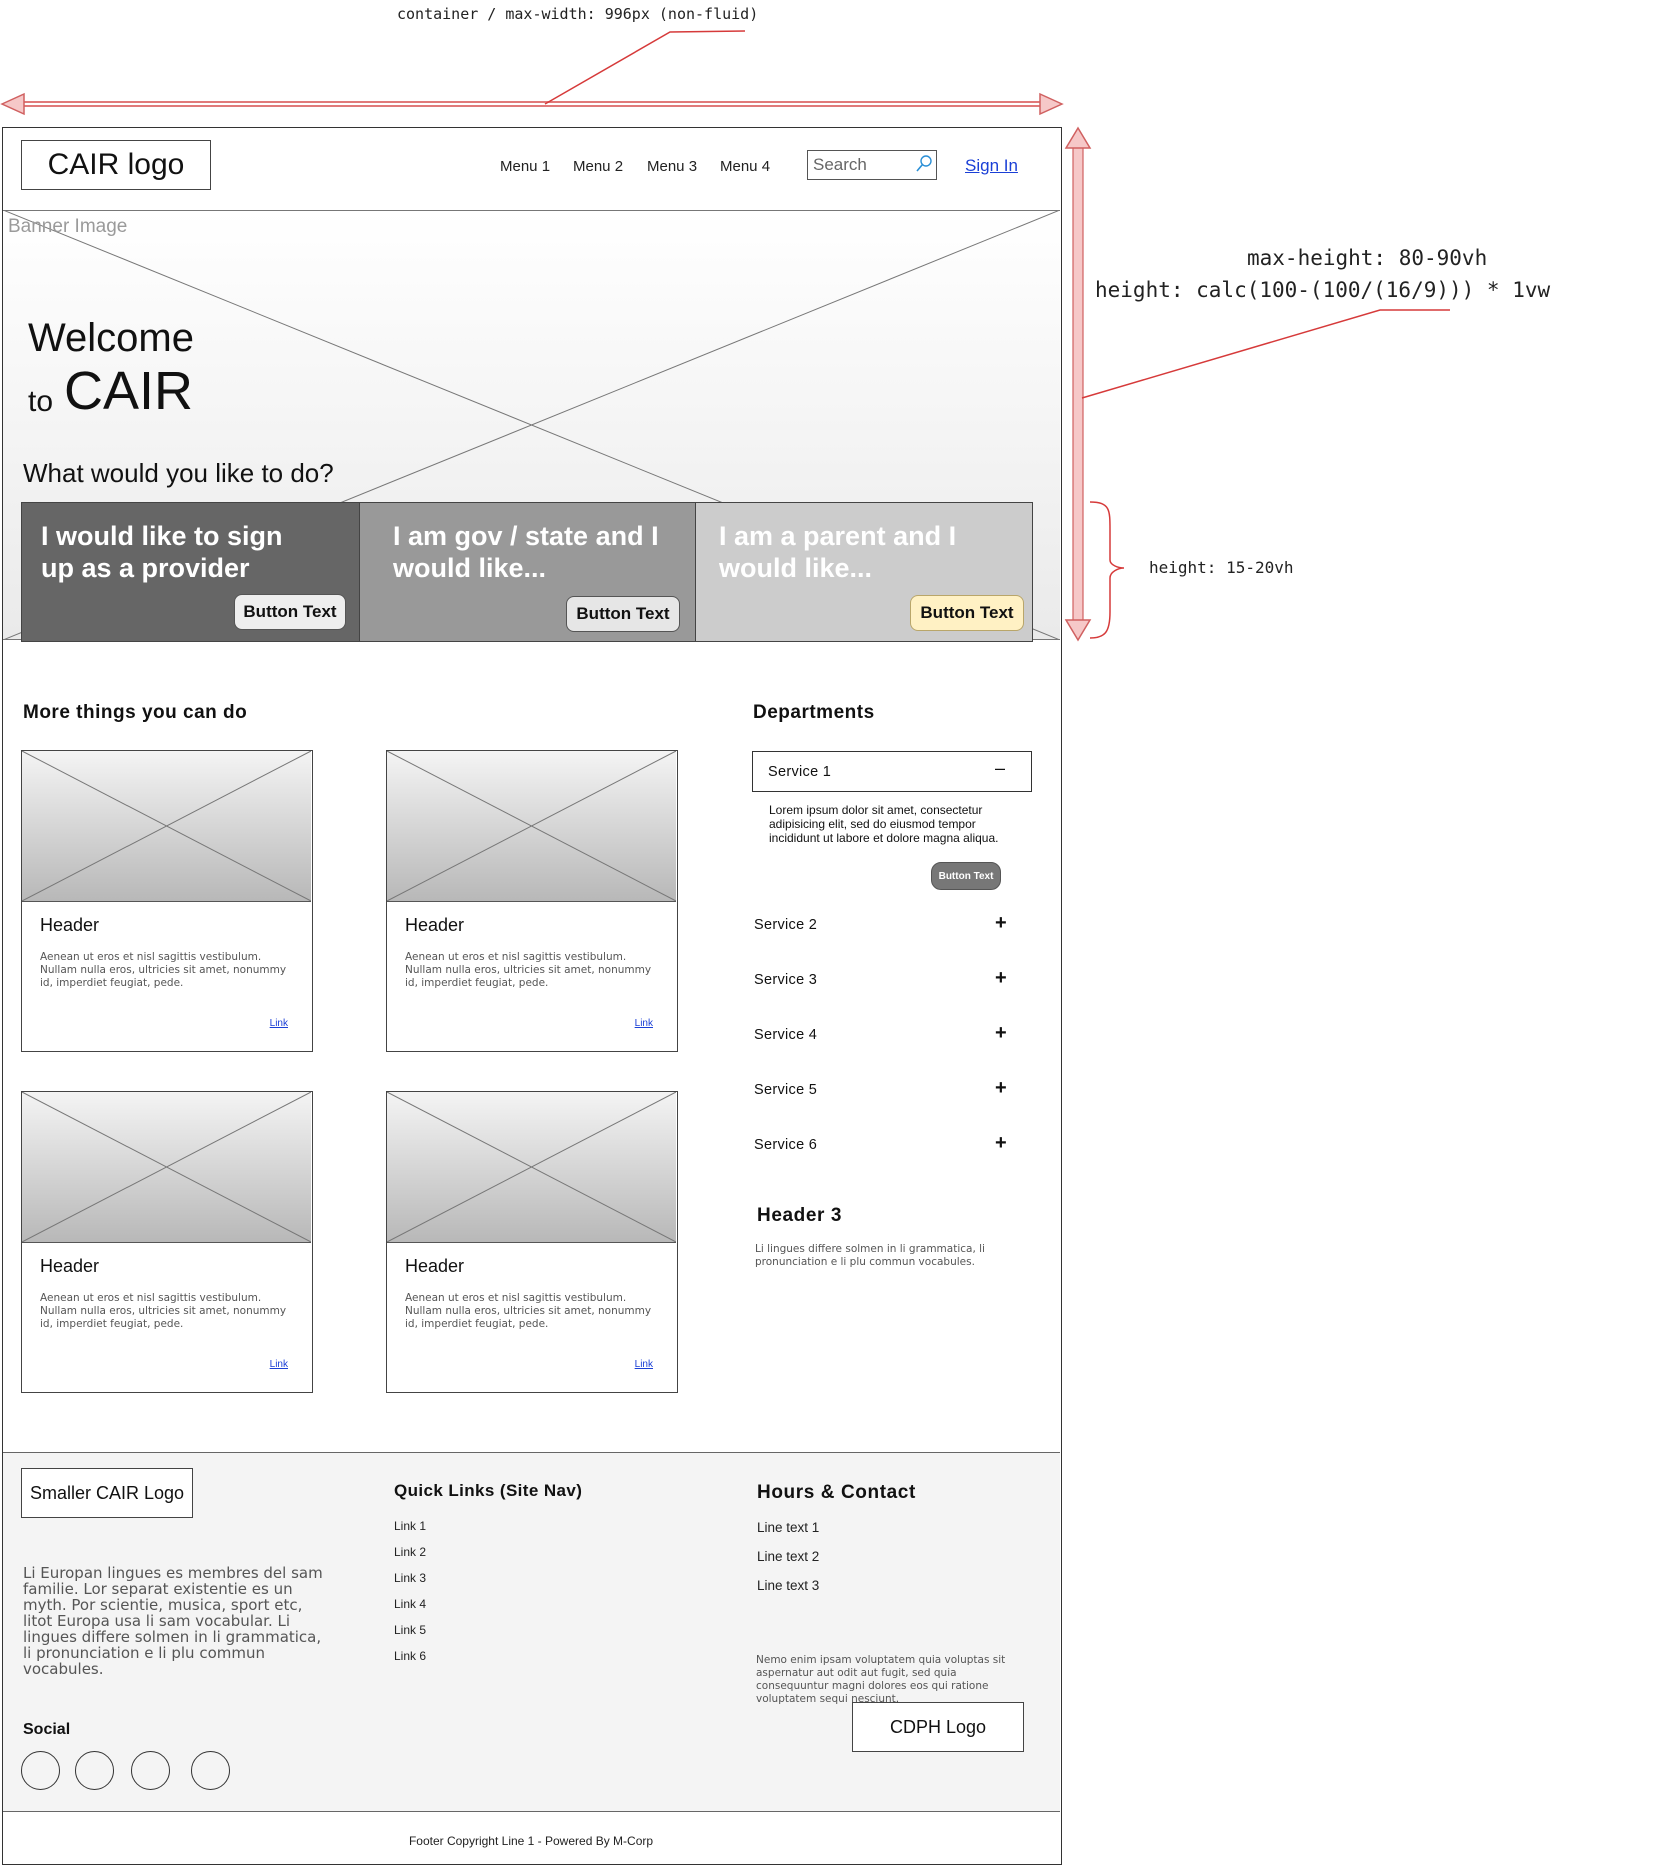  What do you see at coordinates (178, 473) in the screenshot?
I see `banner-question: What would you like to do?` at bounding box center [178, 473].